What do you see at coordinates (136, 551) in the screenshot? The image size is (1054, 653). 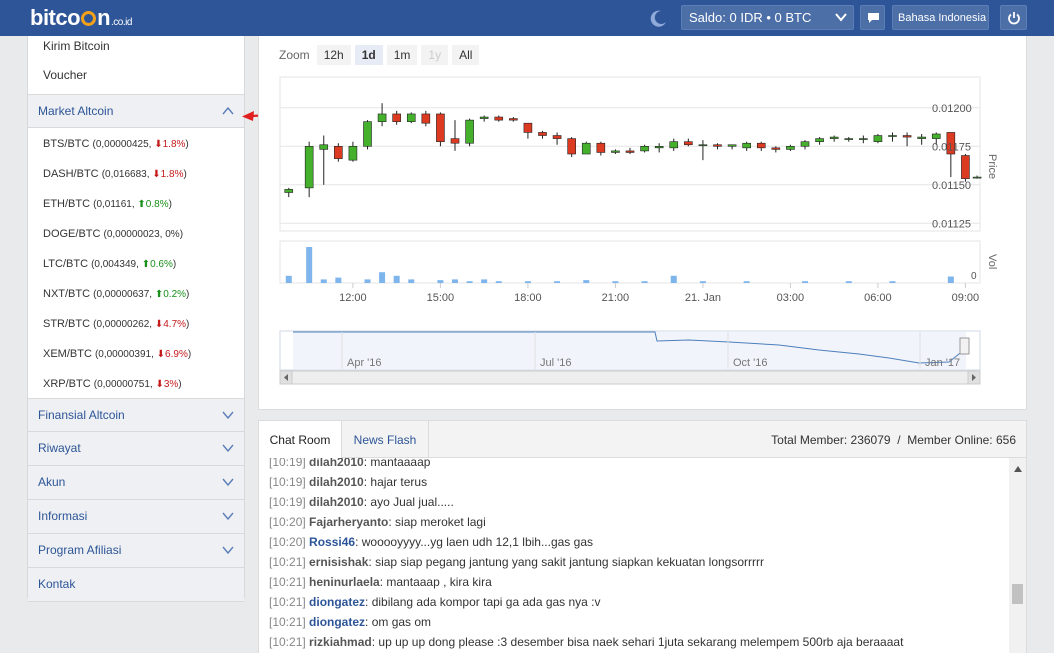 I see `sidebar-section-program-afiliasi: Program Afiliasi` at bounding box center [136, 551].